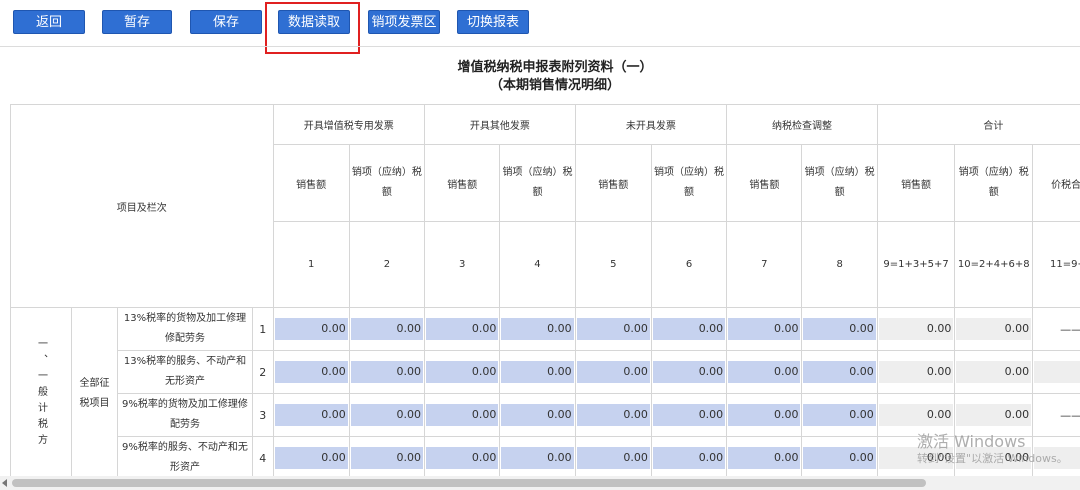  I want to click on switch-report-button: 切换报表, so click(493, 22).